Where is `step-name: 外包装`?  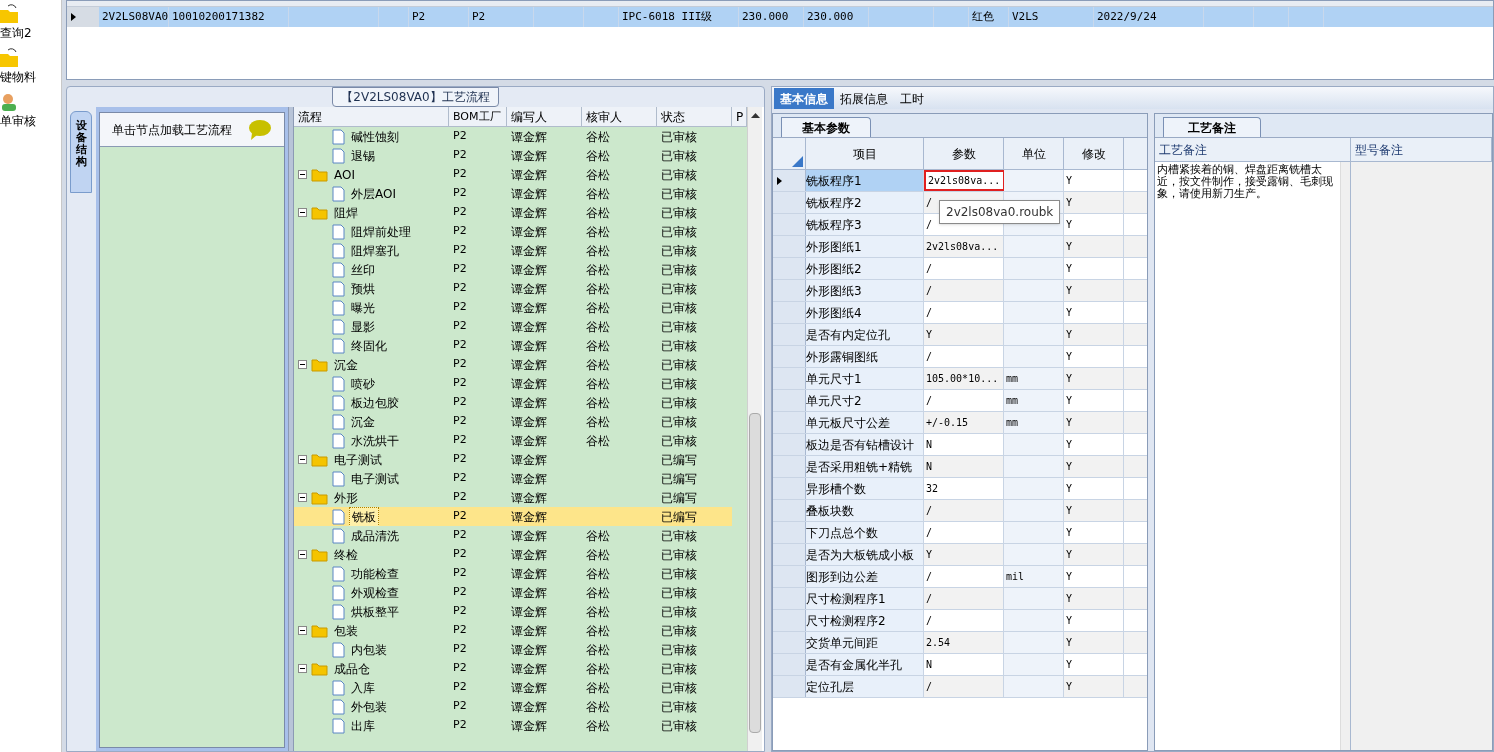
step-name: 外包装 is located at coordinates (369, 707).